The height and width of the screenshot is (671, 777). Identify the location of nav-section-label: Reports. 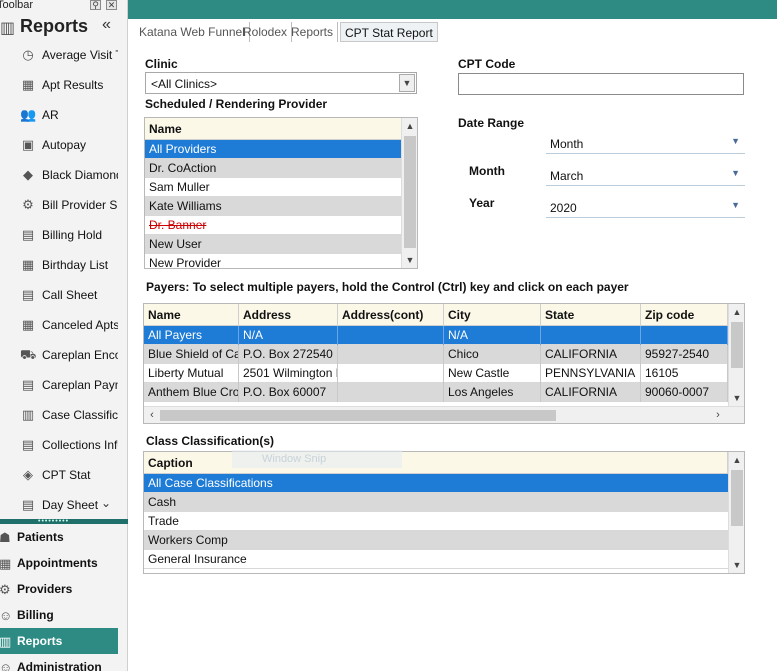
(40, 641).